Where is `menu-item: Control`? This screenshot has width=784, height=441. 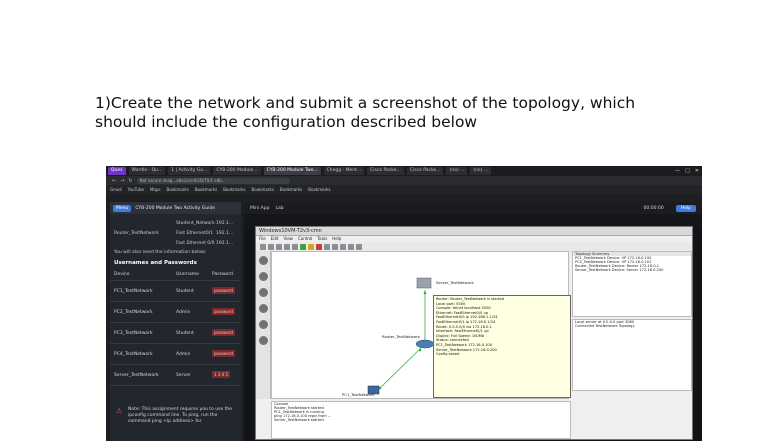 menu-item: Control is located at coordinates (305, 239).